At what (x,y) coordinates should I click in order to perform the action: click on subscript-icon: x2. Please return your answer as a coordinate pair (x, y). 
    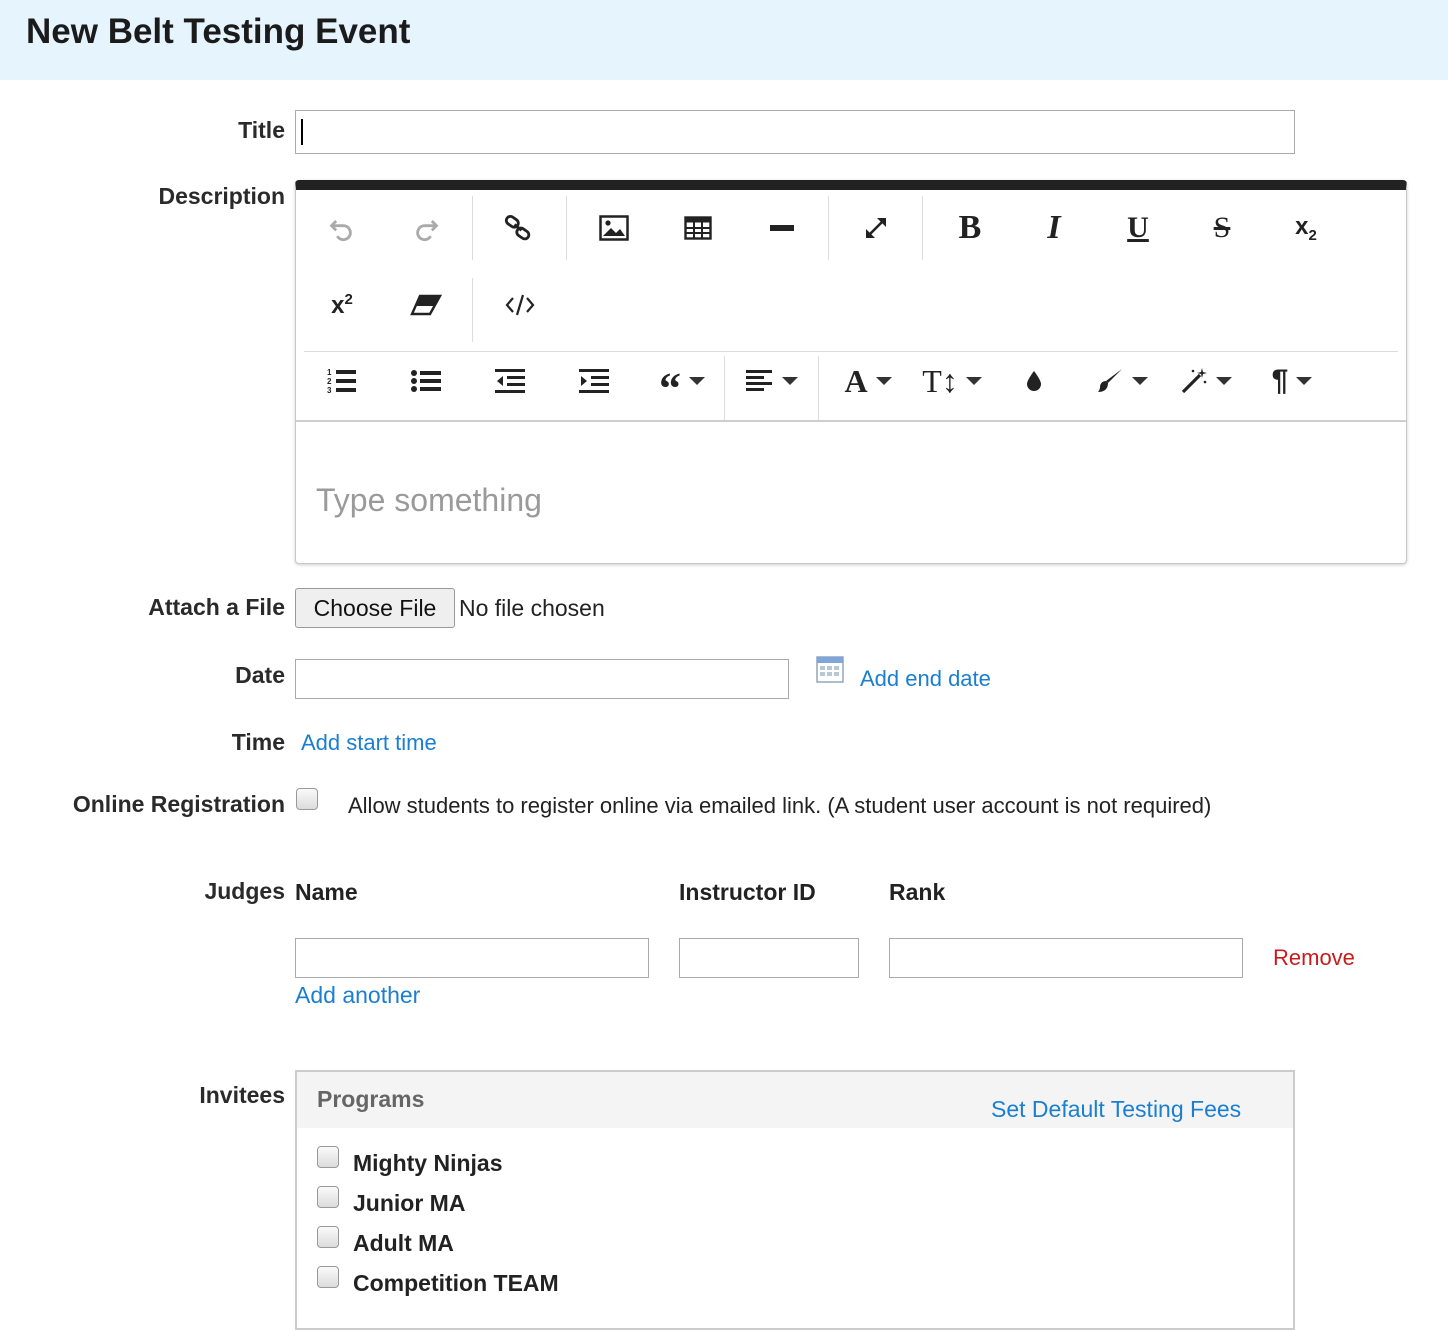
    Looking at the image, I should click on (1306, 228).